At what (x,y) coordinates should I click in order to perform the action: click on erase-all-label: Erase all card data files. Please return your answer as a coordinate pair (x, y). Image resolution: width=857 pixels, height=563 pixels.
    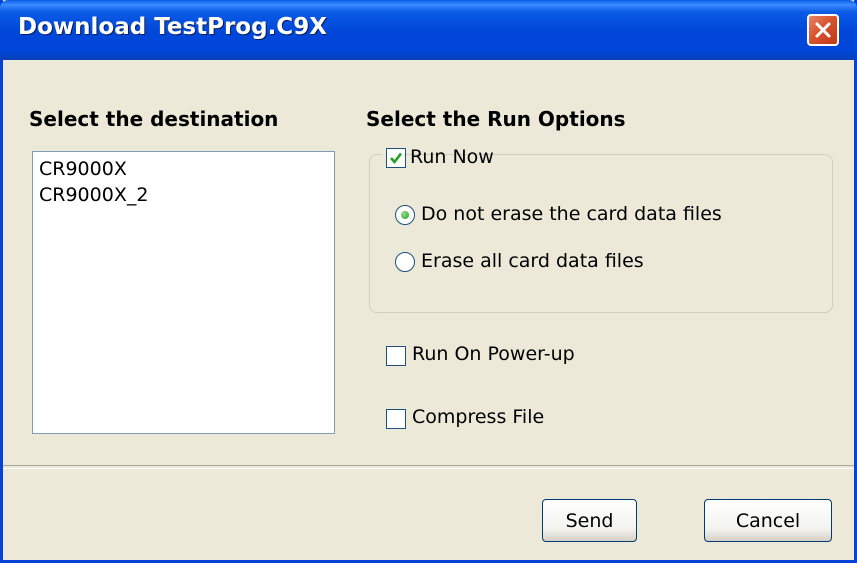
    Looking at the image, I should click on (532, 261).